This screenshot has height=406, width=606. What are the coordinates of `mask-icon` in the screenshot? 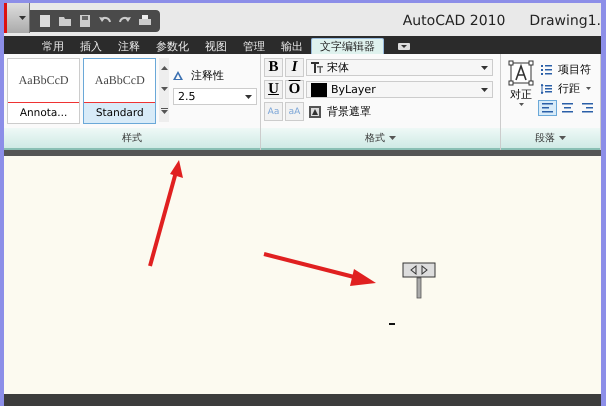 It's located at (315, 112).